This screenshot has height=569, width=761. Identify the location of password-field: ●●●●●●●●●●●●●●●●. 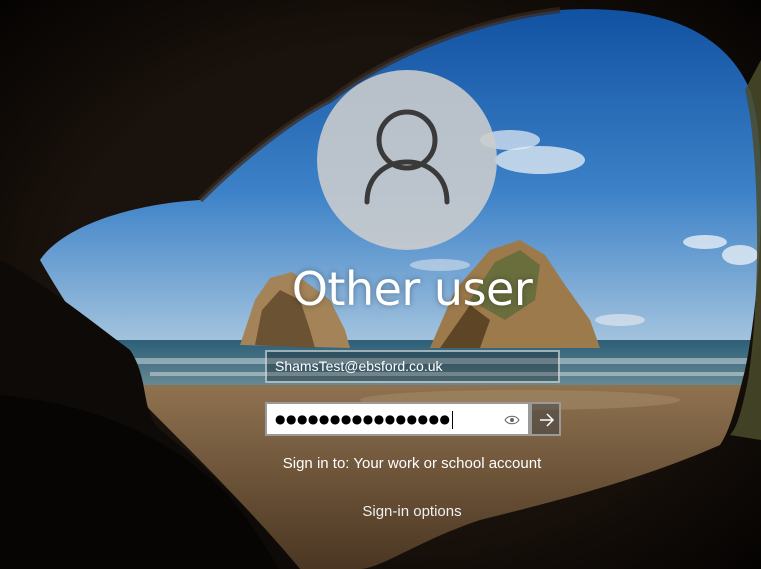
(397, 419).